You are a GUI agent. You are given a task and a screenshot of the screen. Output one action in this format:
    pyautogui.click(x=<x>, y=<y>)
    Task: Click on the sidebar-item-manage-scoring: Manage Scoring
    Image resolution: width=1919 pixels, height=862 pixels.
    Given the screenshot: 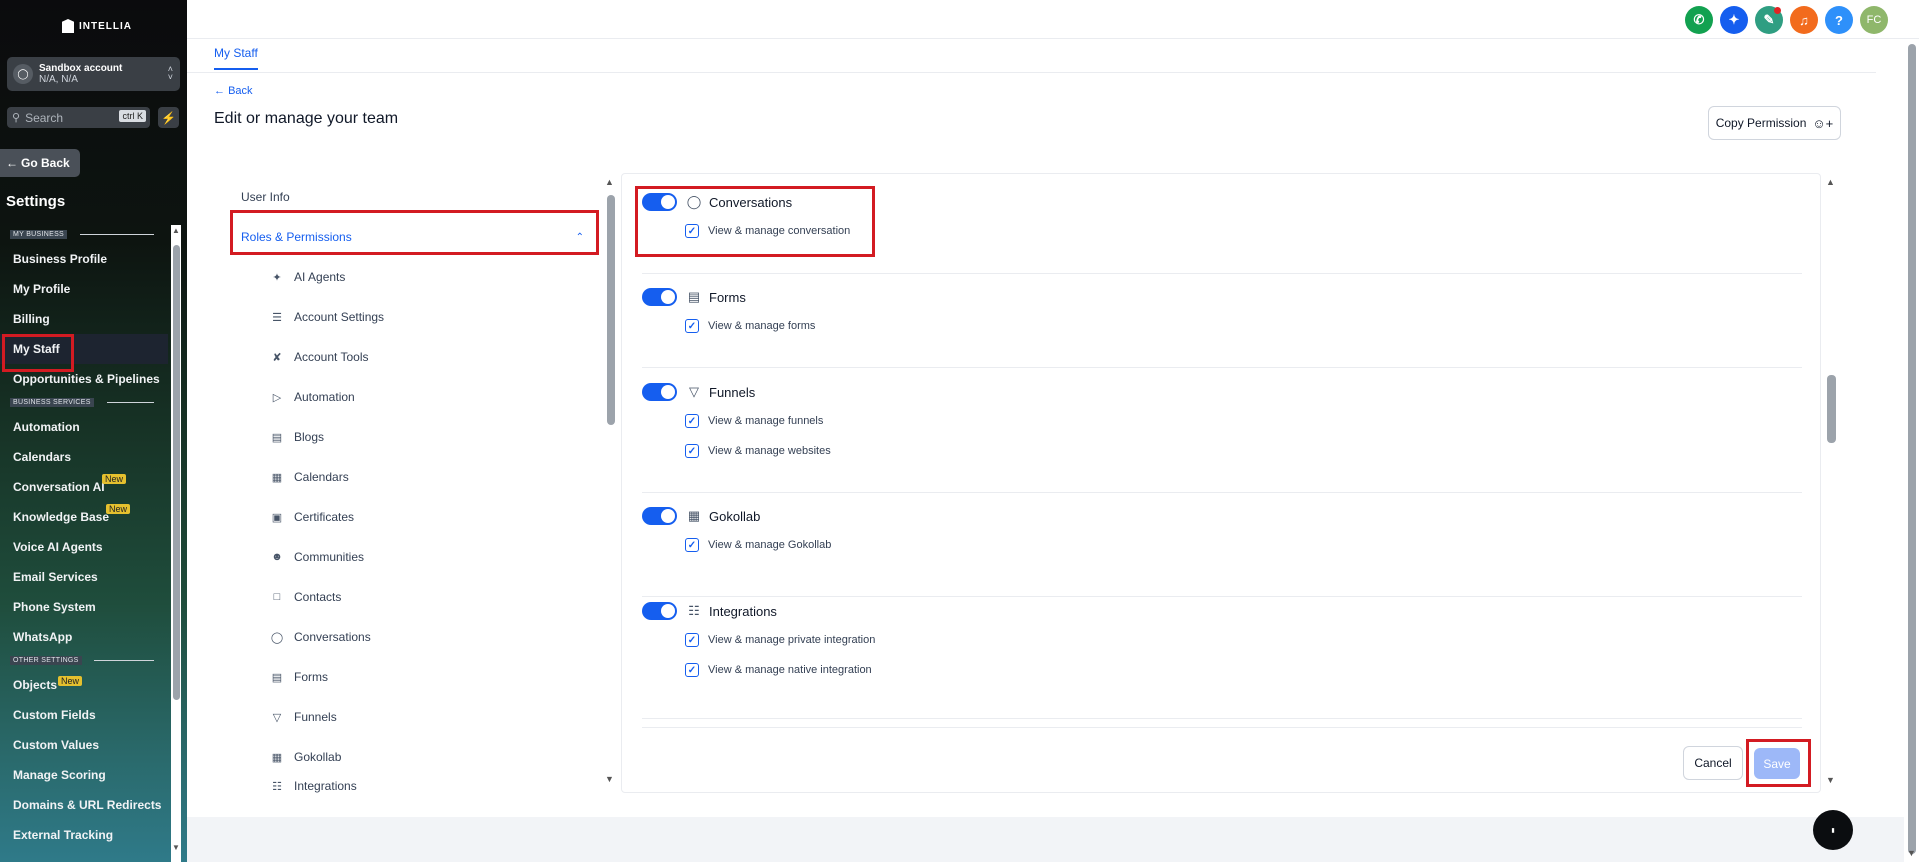 What is the action you would take?
    pyautogui.click(x=84, y=775)
    